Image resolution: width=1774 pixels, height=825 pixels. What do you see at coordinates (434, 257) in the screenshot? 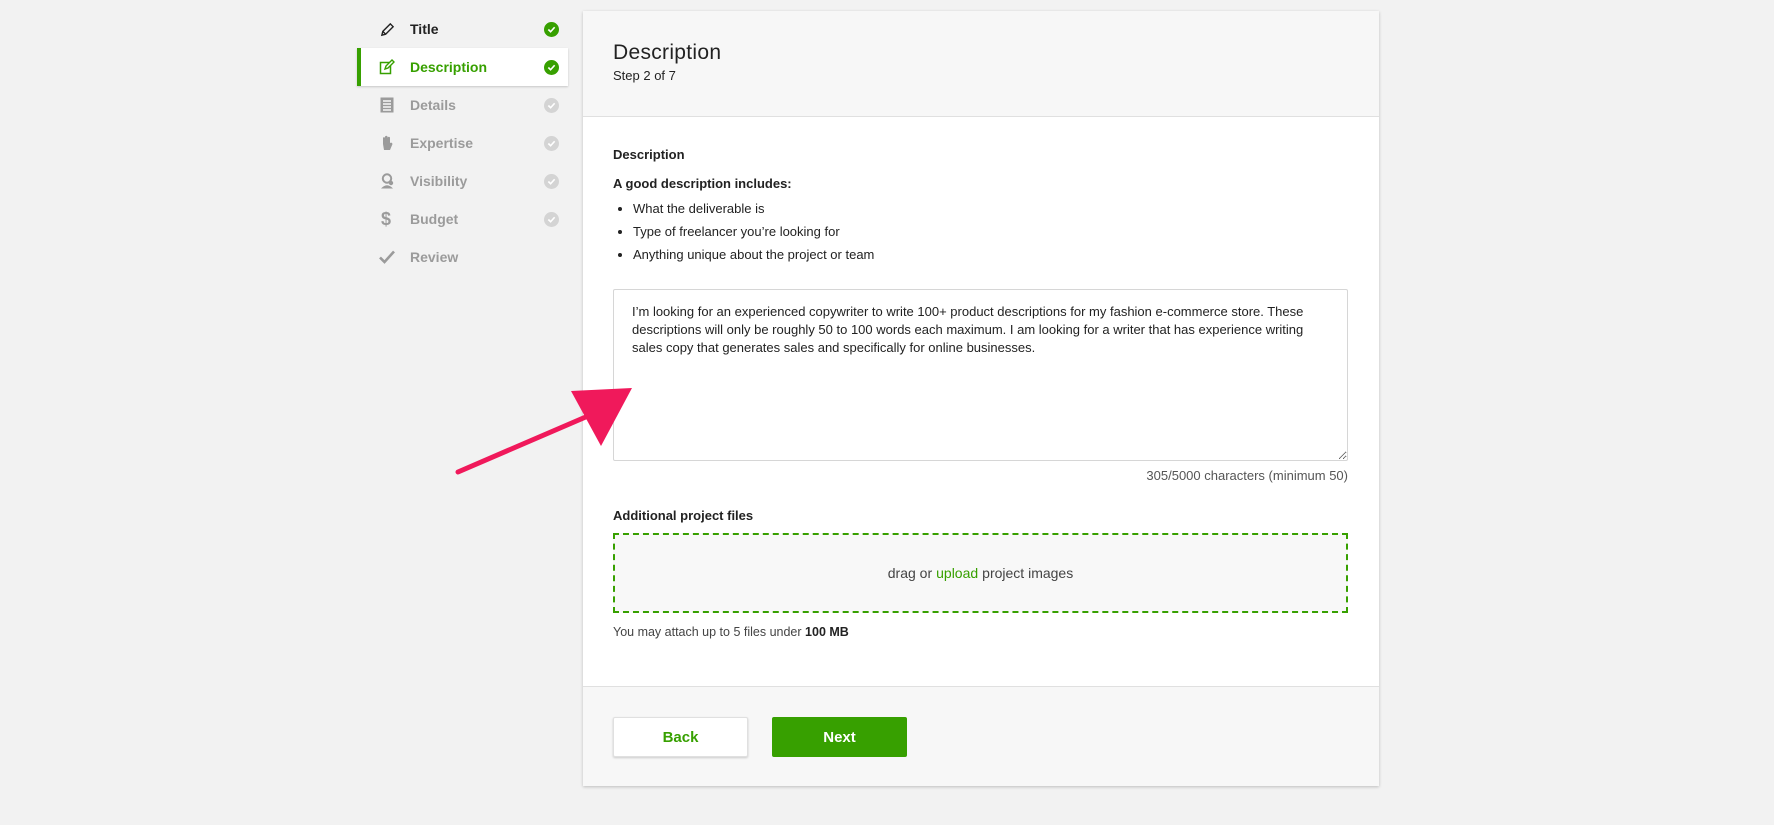
I see `sidebar-item-label: Review` at bounding box center [434, 257].